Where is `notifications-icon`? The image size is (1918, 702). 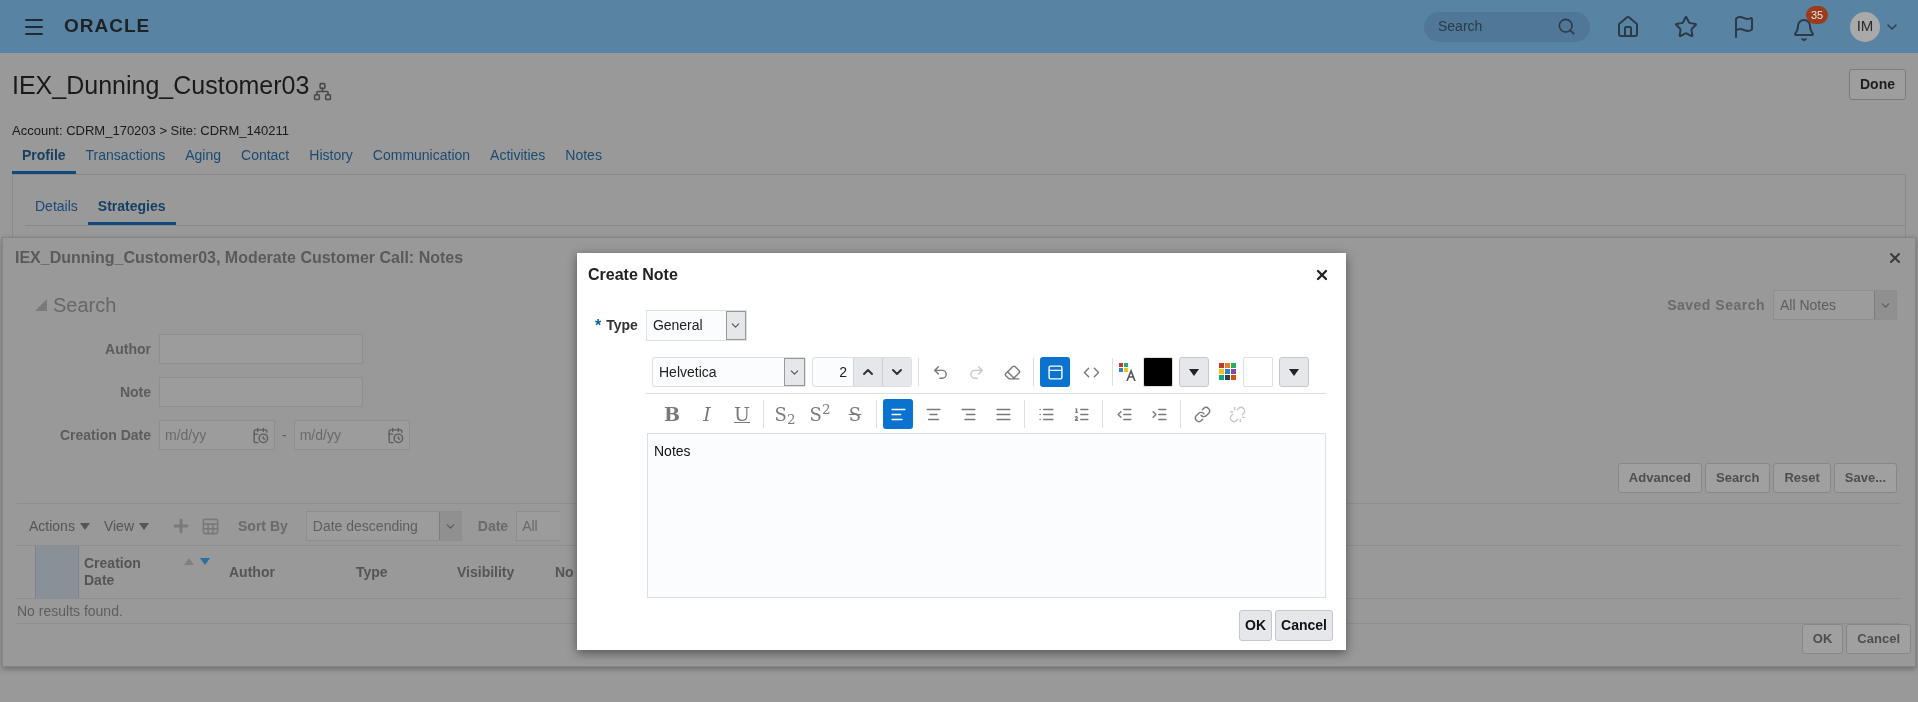 notifications-icon is located at coordinates (1804, 29).